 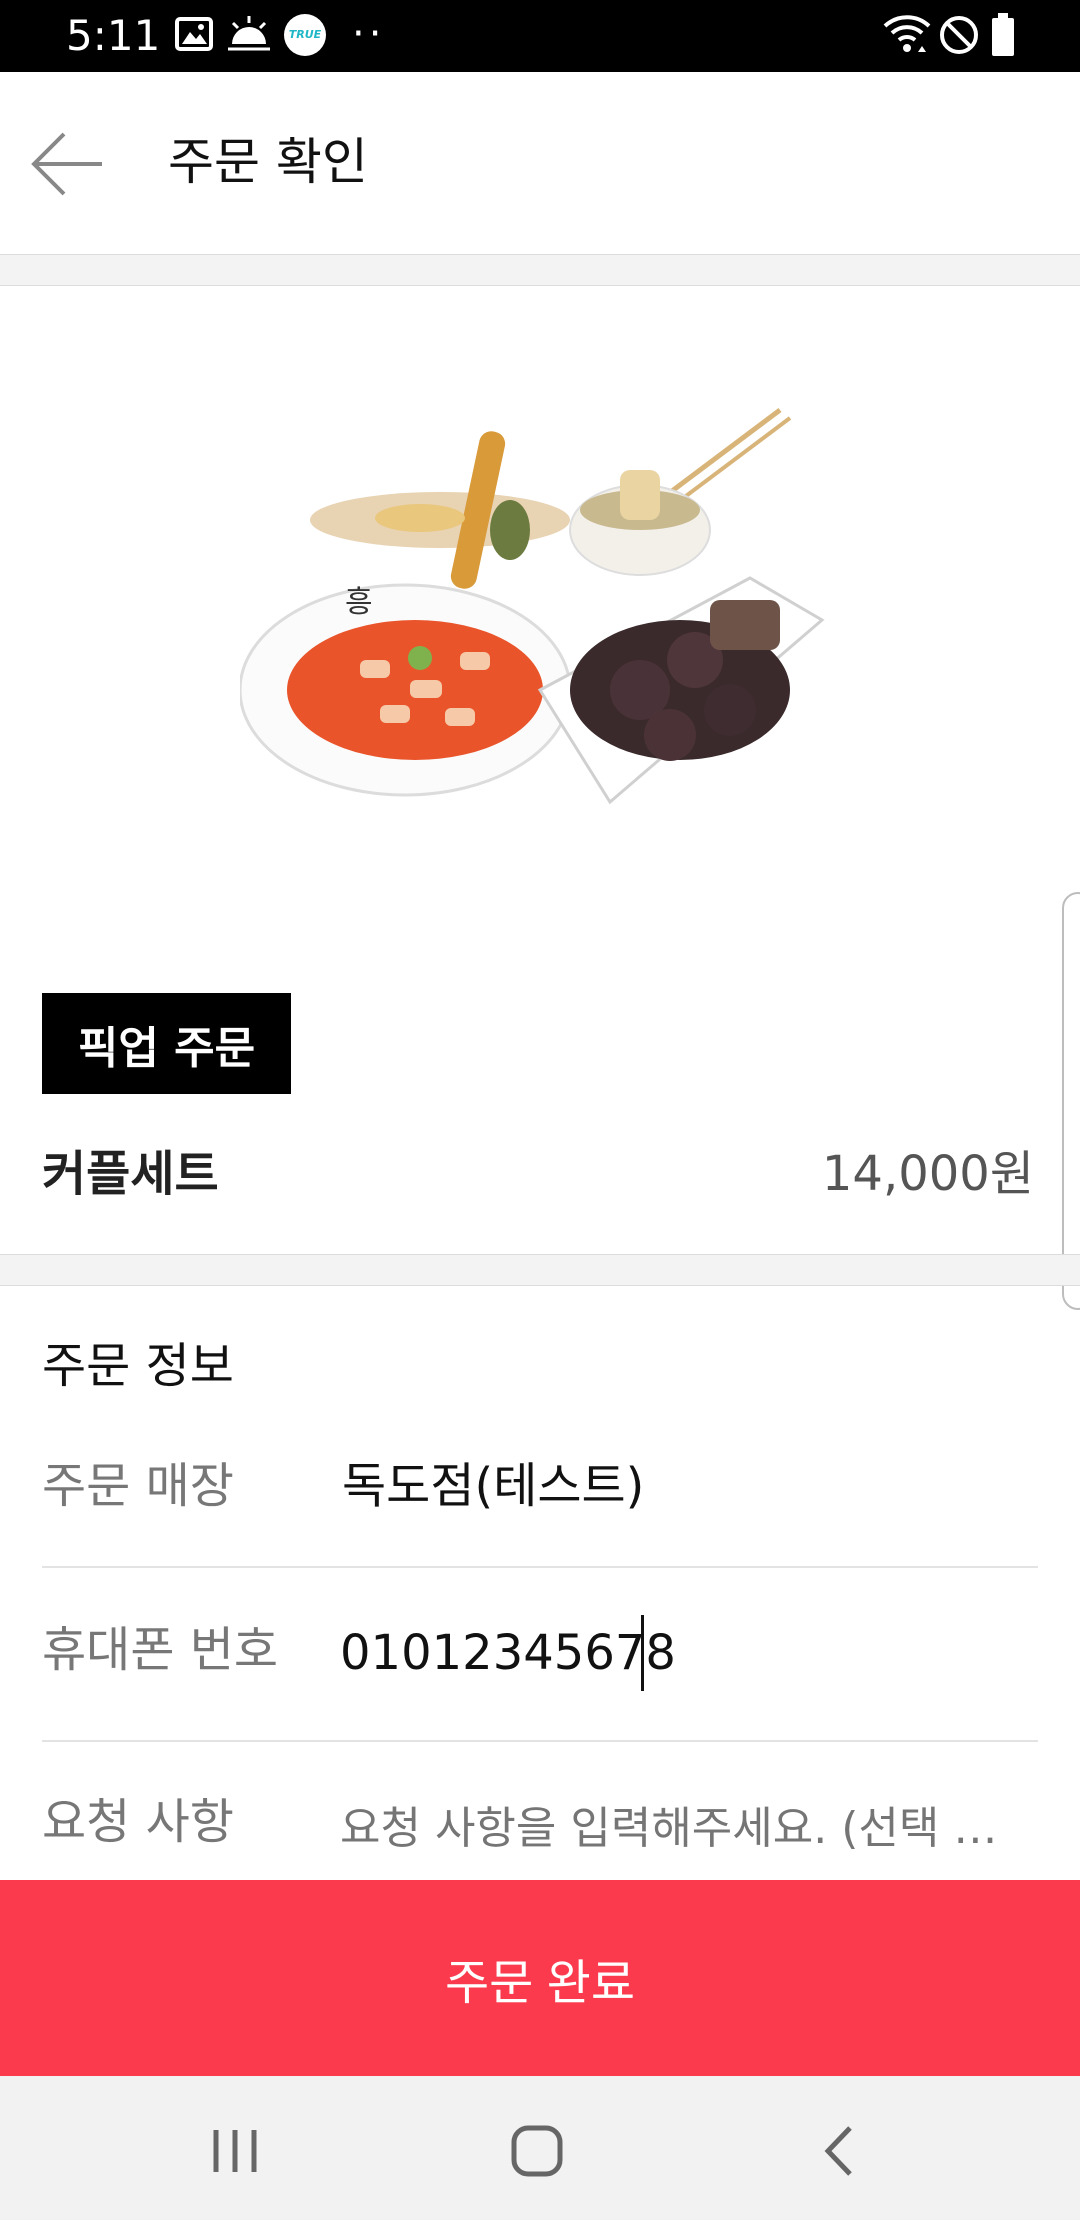 What do you see at coordinates (642, 1653) in the screenshot?
I see `text-cursor` at bounding box center [642, 1653].